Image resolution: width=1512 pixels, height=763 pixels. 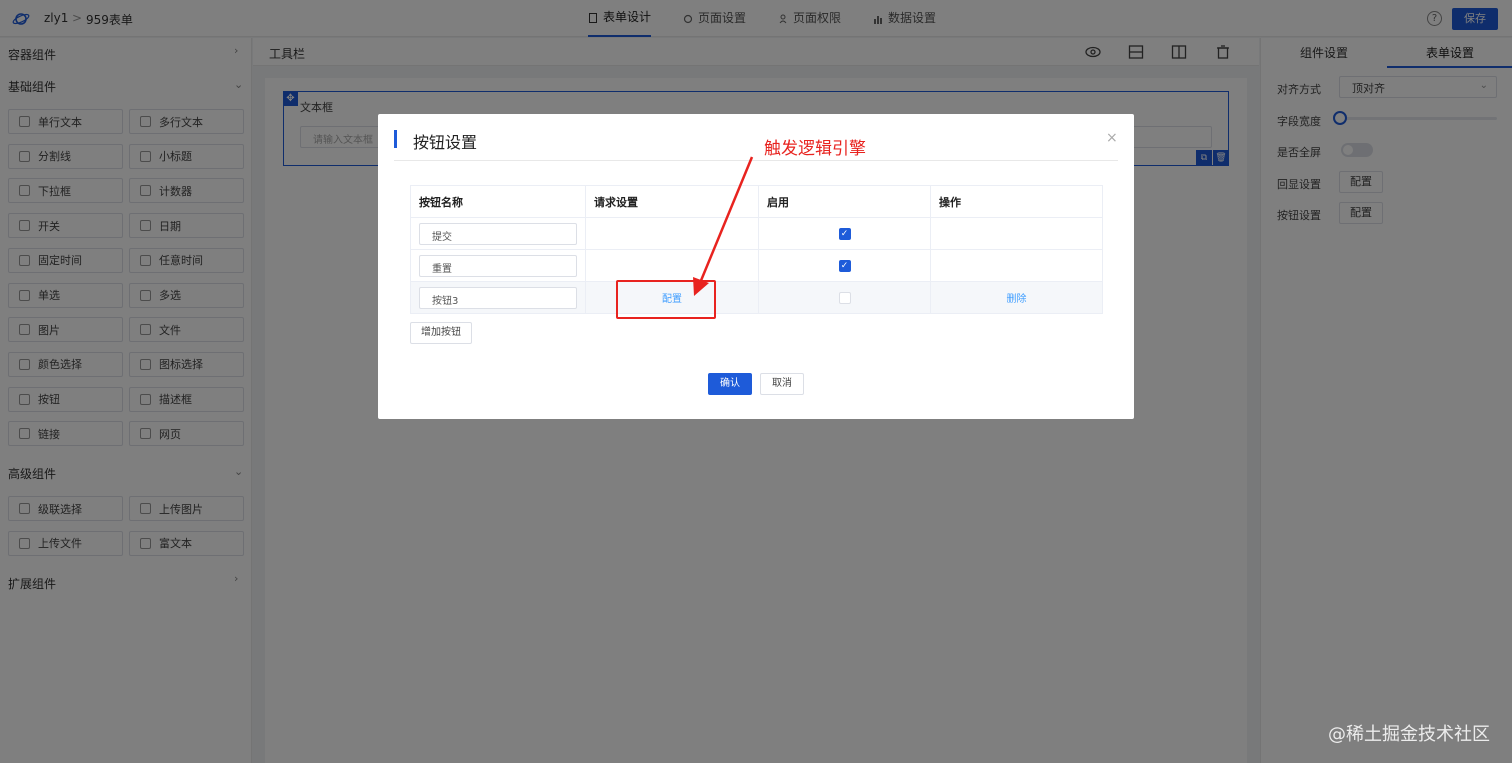 I want to click on title-accent, so click(x=395, y=139).